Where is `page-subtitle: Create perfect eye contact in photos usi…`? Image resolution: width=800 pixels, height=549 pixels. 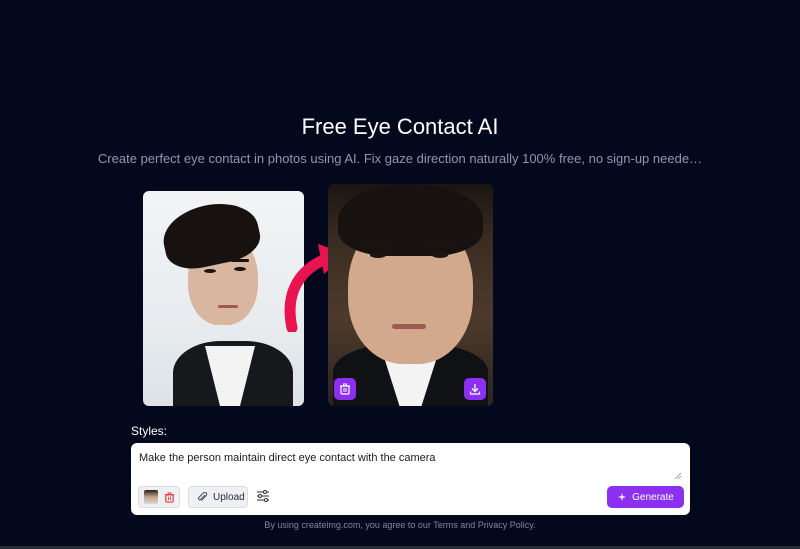
page-subtitle: Create perfect eye contact in photos usi… is located at coordinates (400, 158).